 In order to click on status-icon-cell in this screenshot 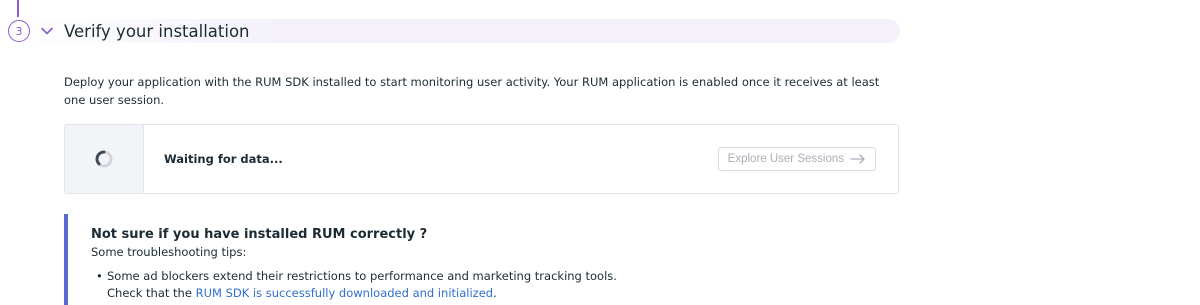, I will do `click(104, 159)`.